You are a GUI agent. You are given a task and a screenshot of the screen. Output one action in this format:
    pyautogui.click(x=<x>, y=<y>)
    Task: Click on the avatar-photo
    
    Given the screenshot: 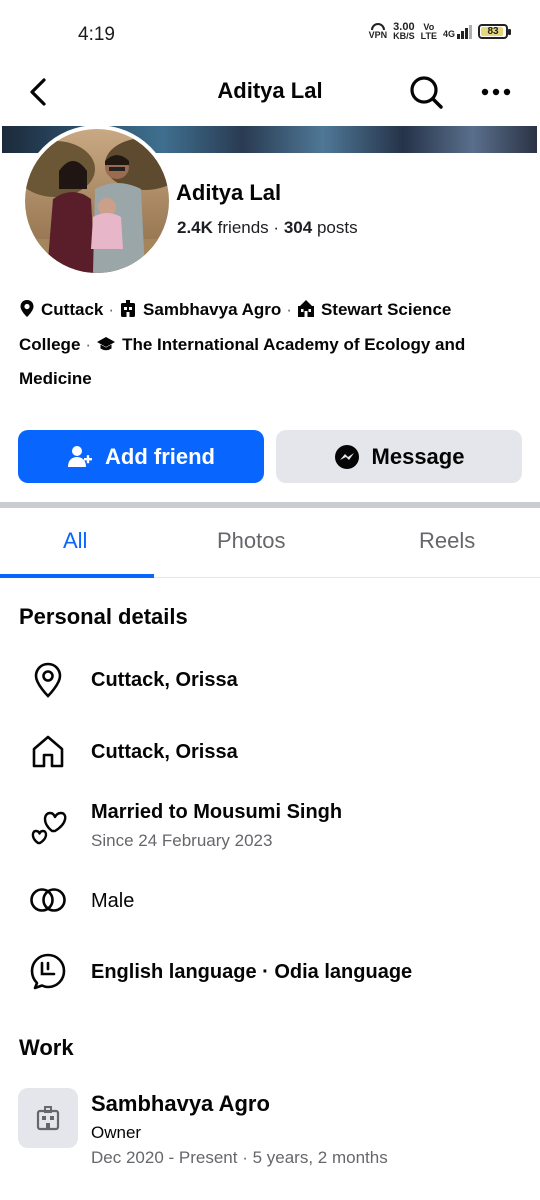 What is the action you would take?
    pyautogui.click(x=97, y=201)
    